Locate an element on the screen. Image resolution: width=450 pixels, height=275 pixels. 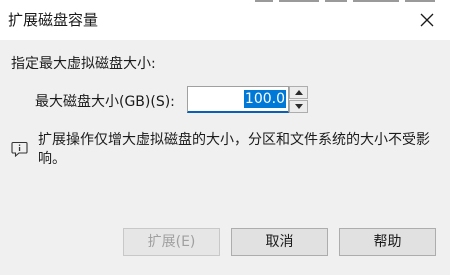
triangle-up-icon is located at coordinates (299, 92).